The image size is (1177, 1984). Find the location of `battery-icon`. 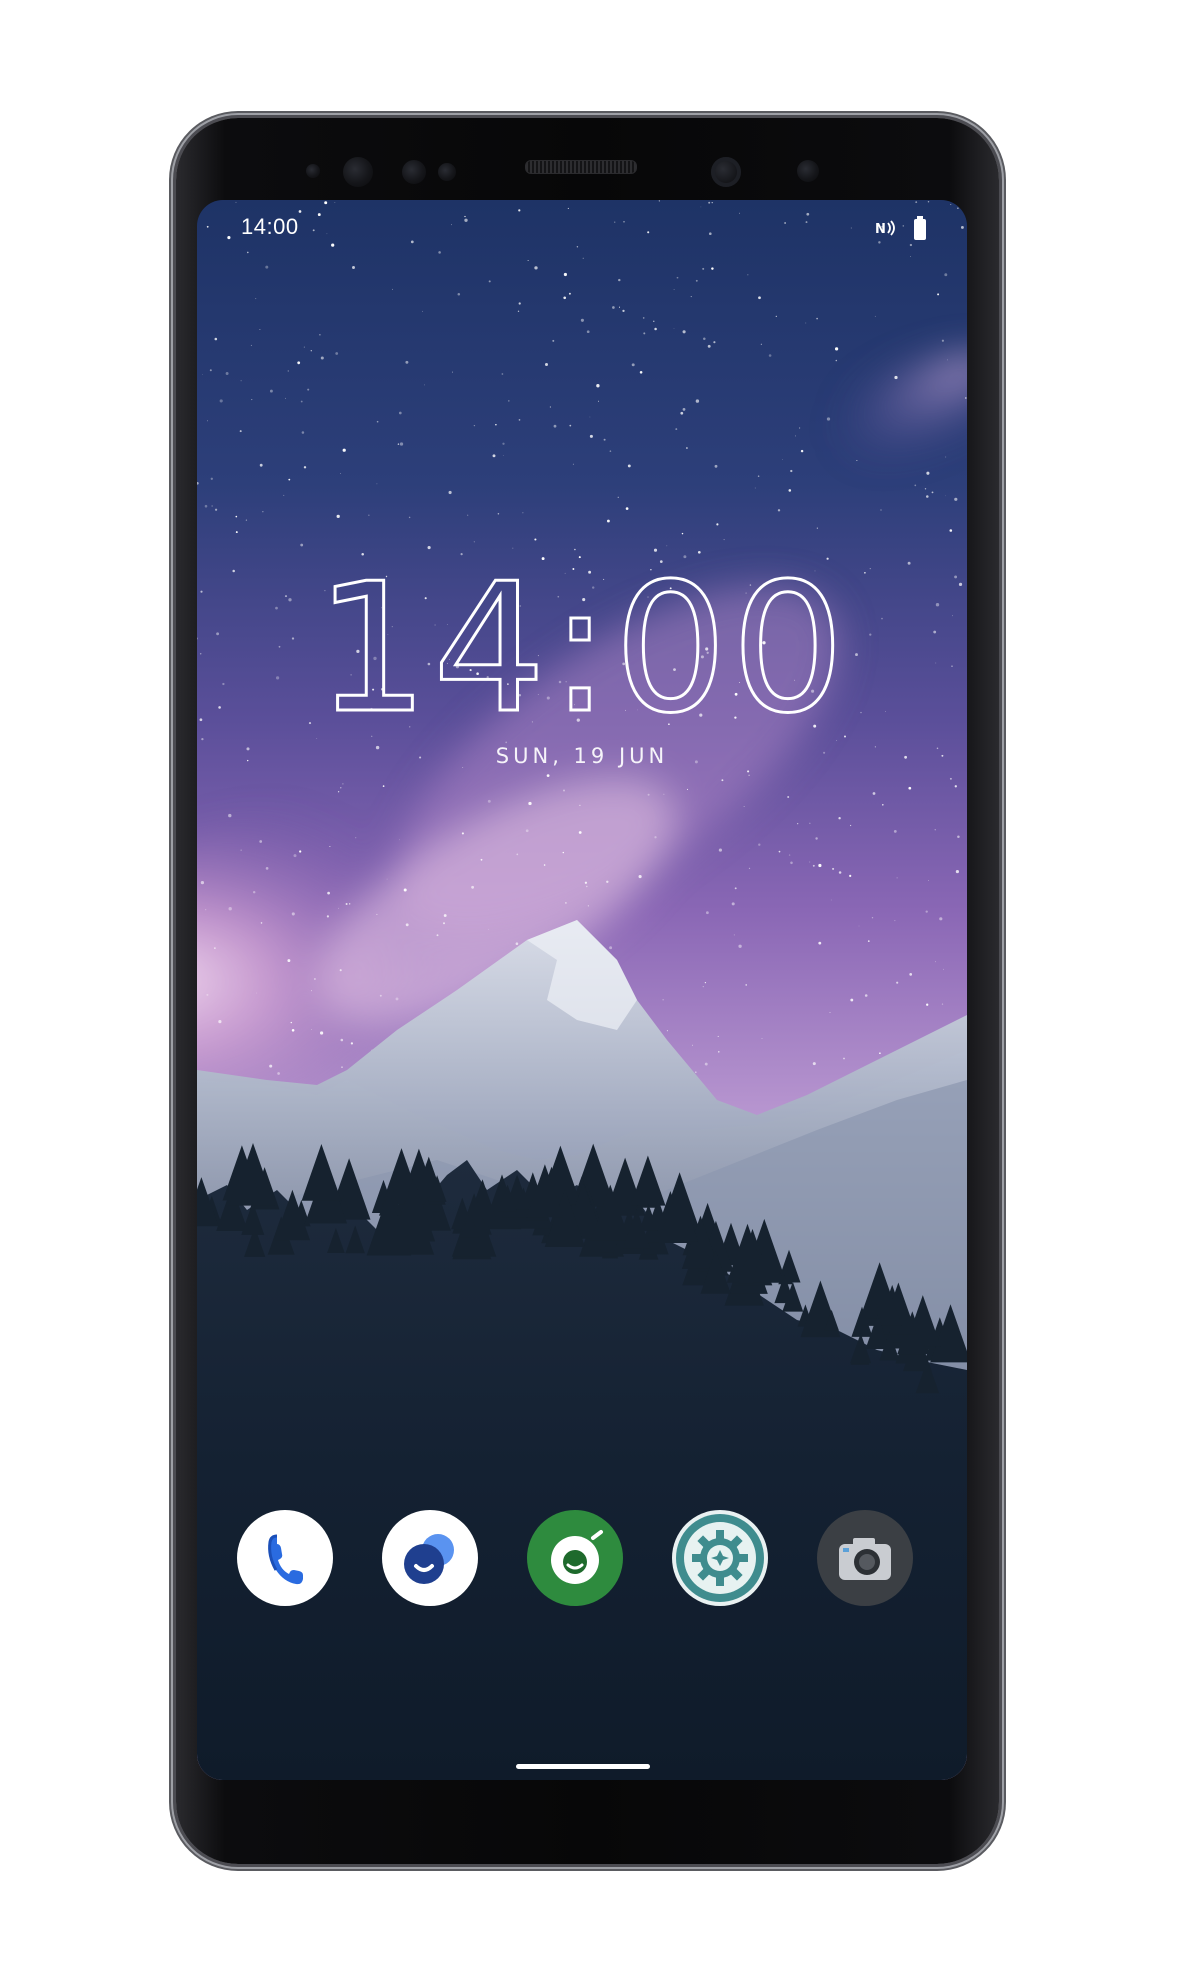

battery-icon is located at coordinates (920, 230).